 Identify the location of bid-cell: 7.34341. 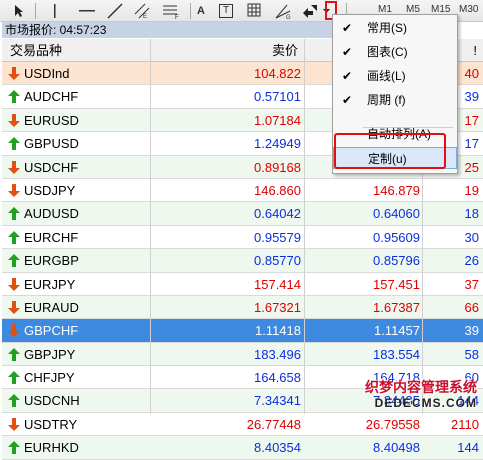
(277, 401).